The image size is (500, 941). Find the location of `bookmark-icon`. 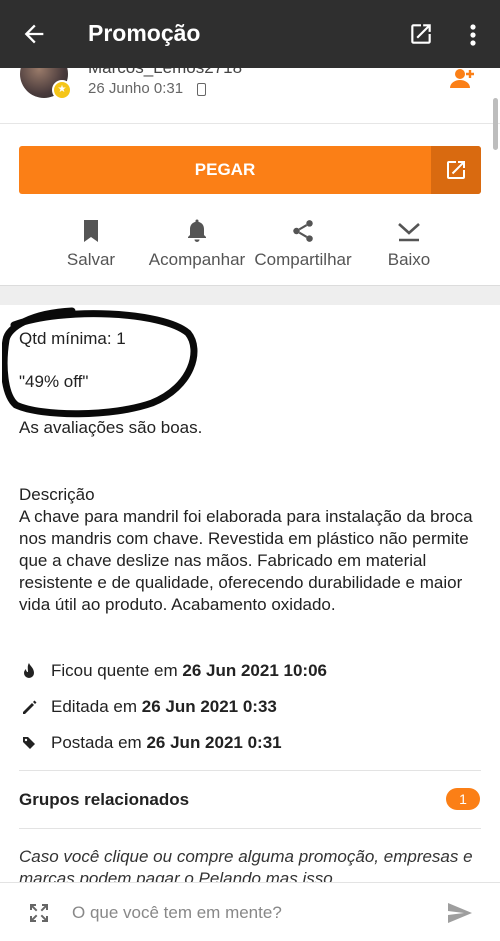

bookmark-icon is located at coordinates (91, 231).